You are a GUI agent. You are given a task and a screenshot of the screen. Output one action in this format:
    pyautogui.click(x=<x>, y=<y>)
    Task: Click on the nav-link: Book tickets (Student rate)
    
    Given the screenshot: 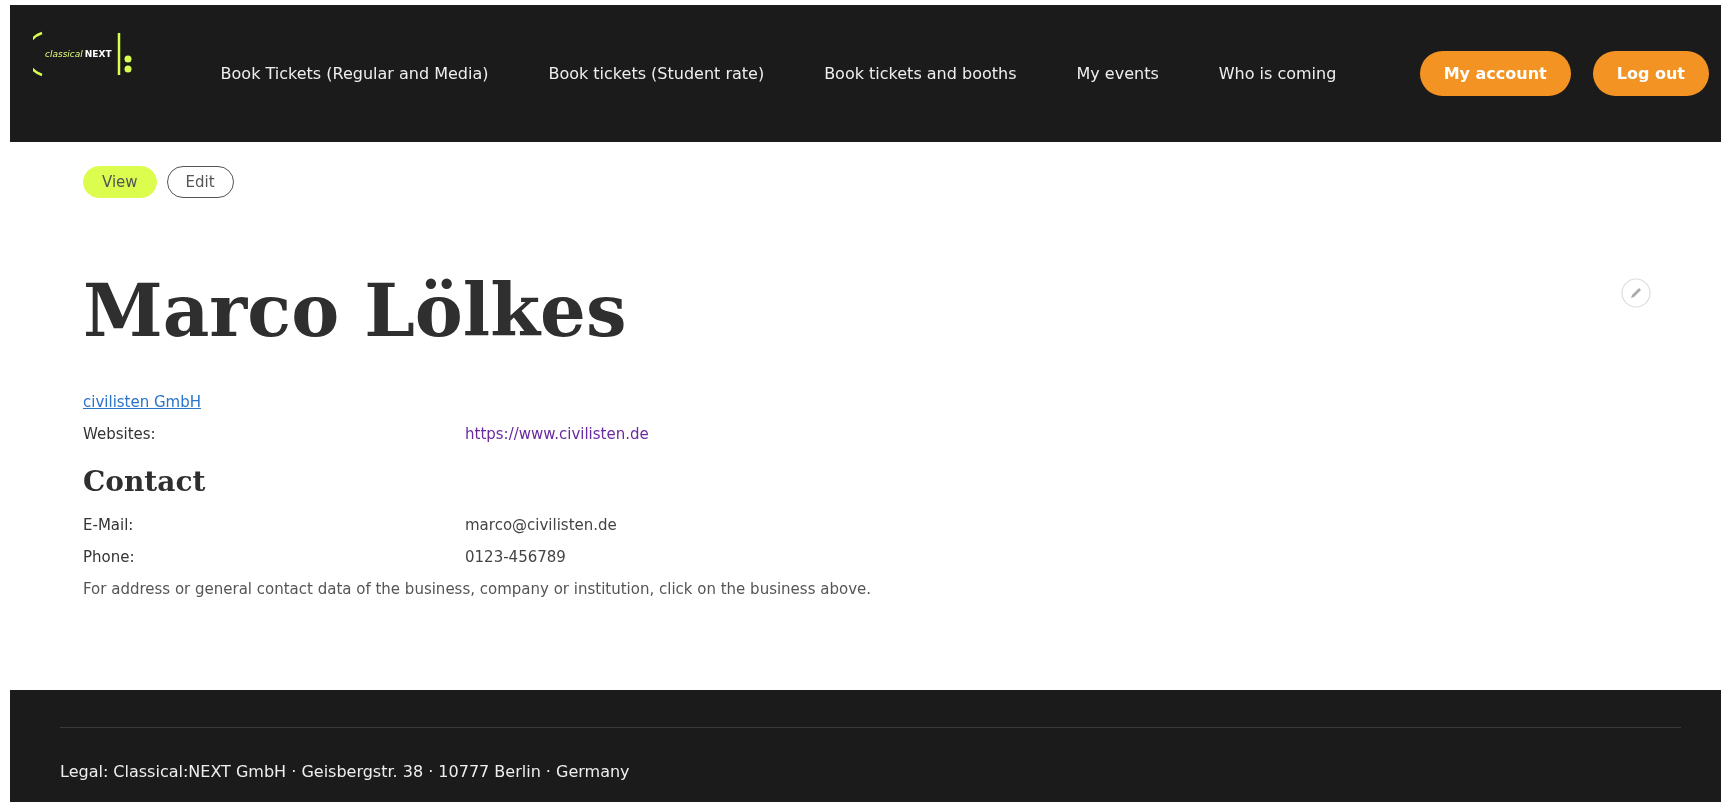 What is the action you would take?
    pyautogui.click(x=656, y=73)
    